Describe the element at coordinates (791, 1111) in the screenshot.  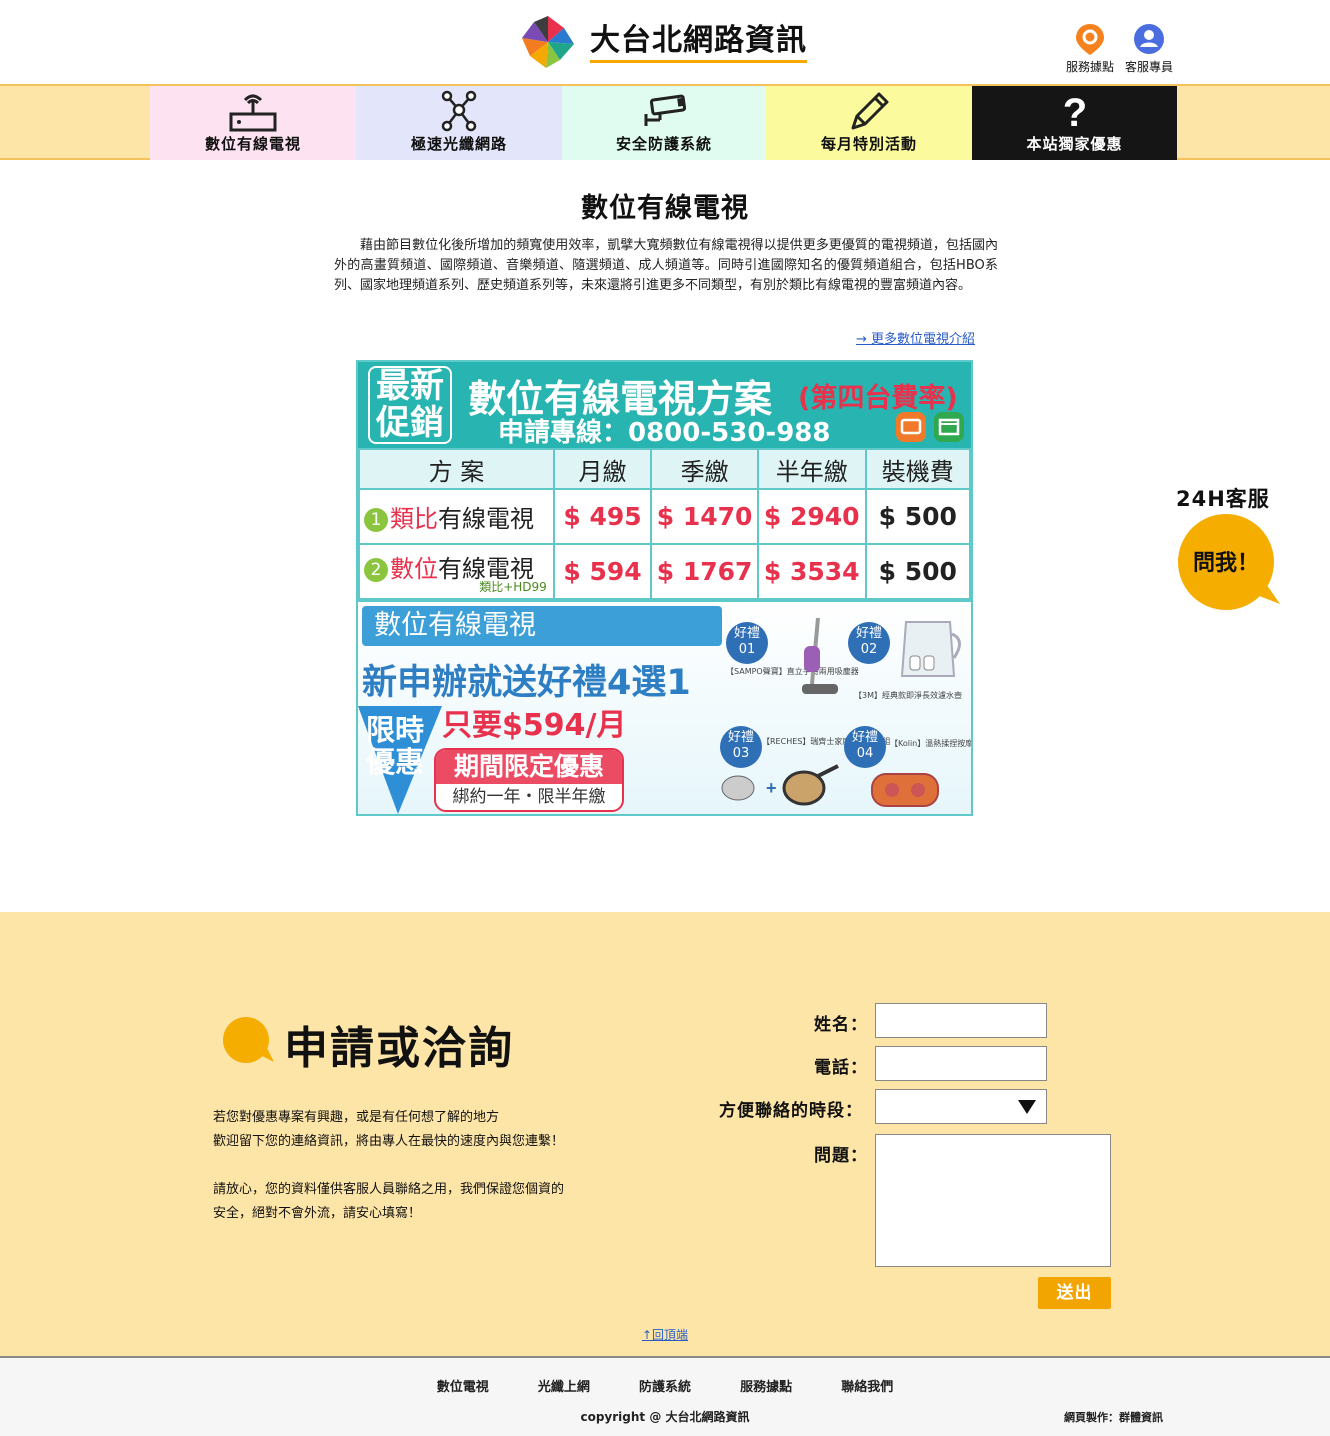
I see `contact-time-label: 方便聯絡的時段：` at that location.